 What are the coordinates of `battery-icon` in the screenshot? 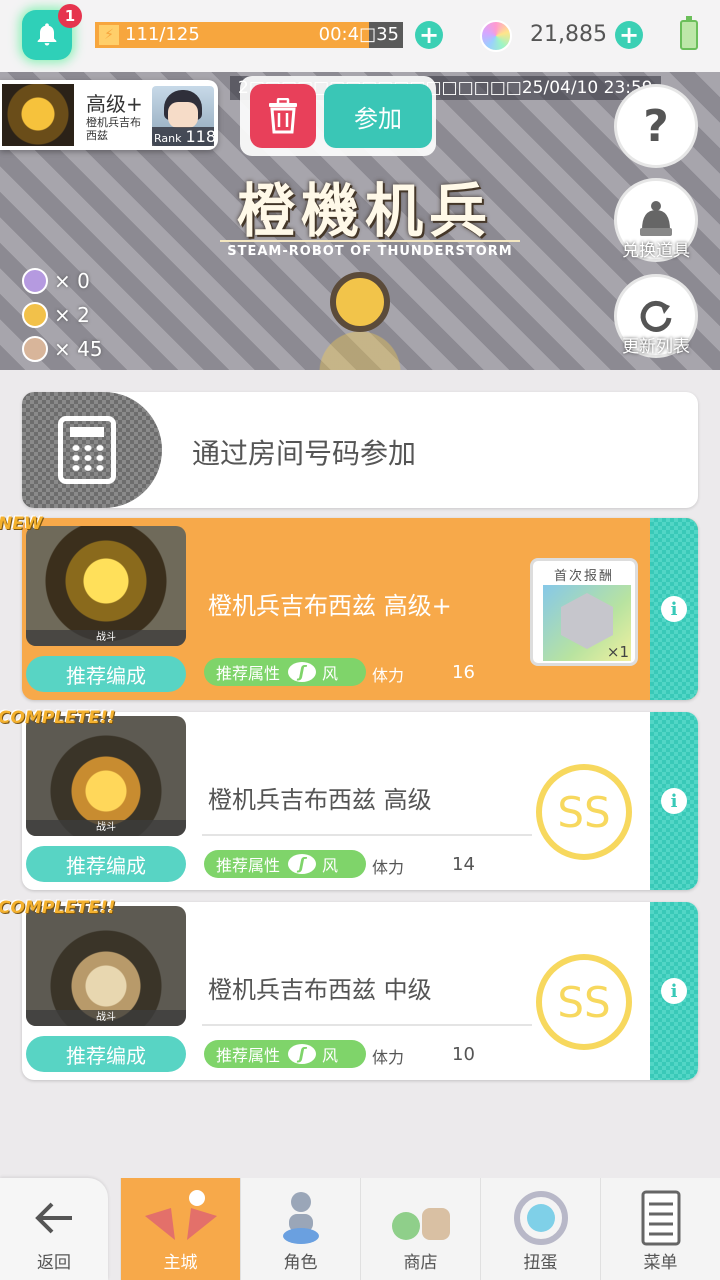 It's located at (689, 33).